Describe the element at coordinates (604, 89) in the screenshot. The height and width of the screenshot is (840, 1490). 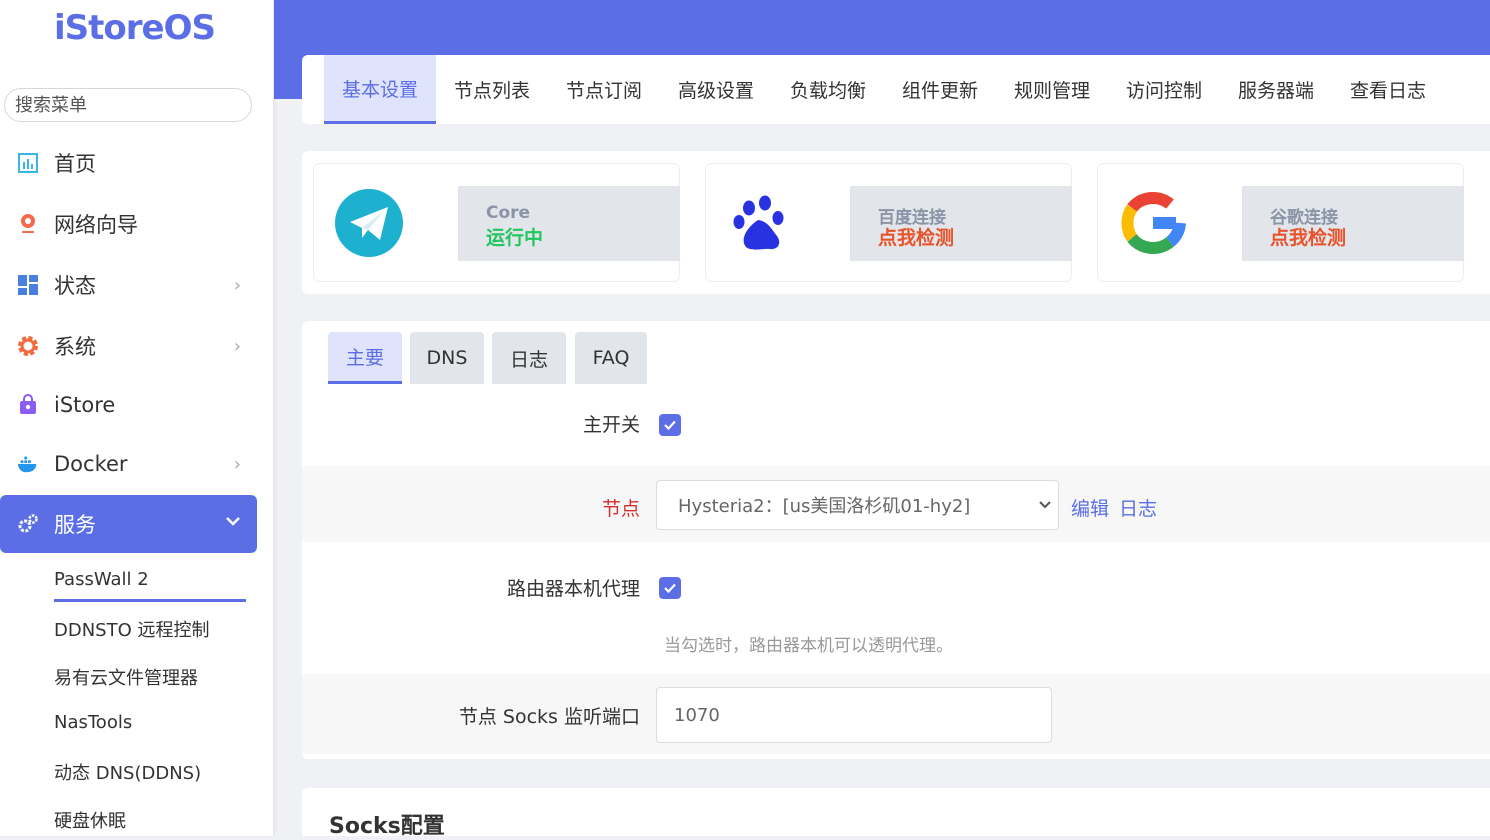
I see `tab-node-subscribe: 节点订阅` at that location.